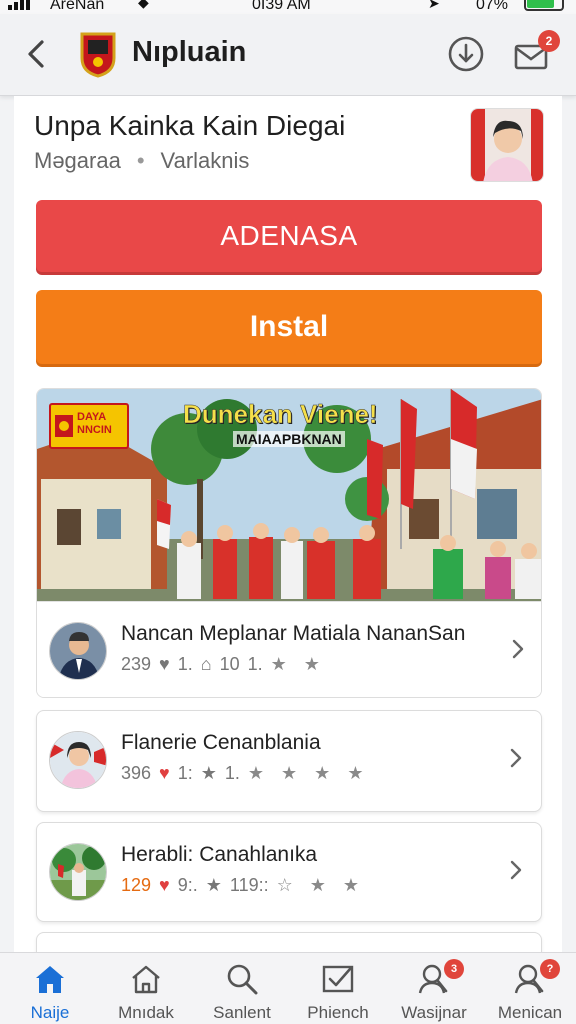 This screenshot has width=576, height=1024. I want to click on hero-sign: DAYA NNCIN, so click(89, 426).